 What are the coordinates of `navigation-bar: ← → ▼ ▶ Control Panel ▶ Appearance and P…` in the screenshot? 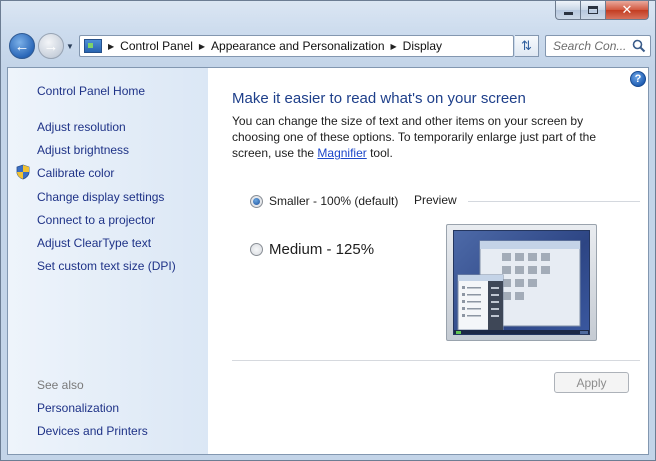 It's located at (329, 46).